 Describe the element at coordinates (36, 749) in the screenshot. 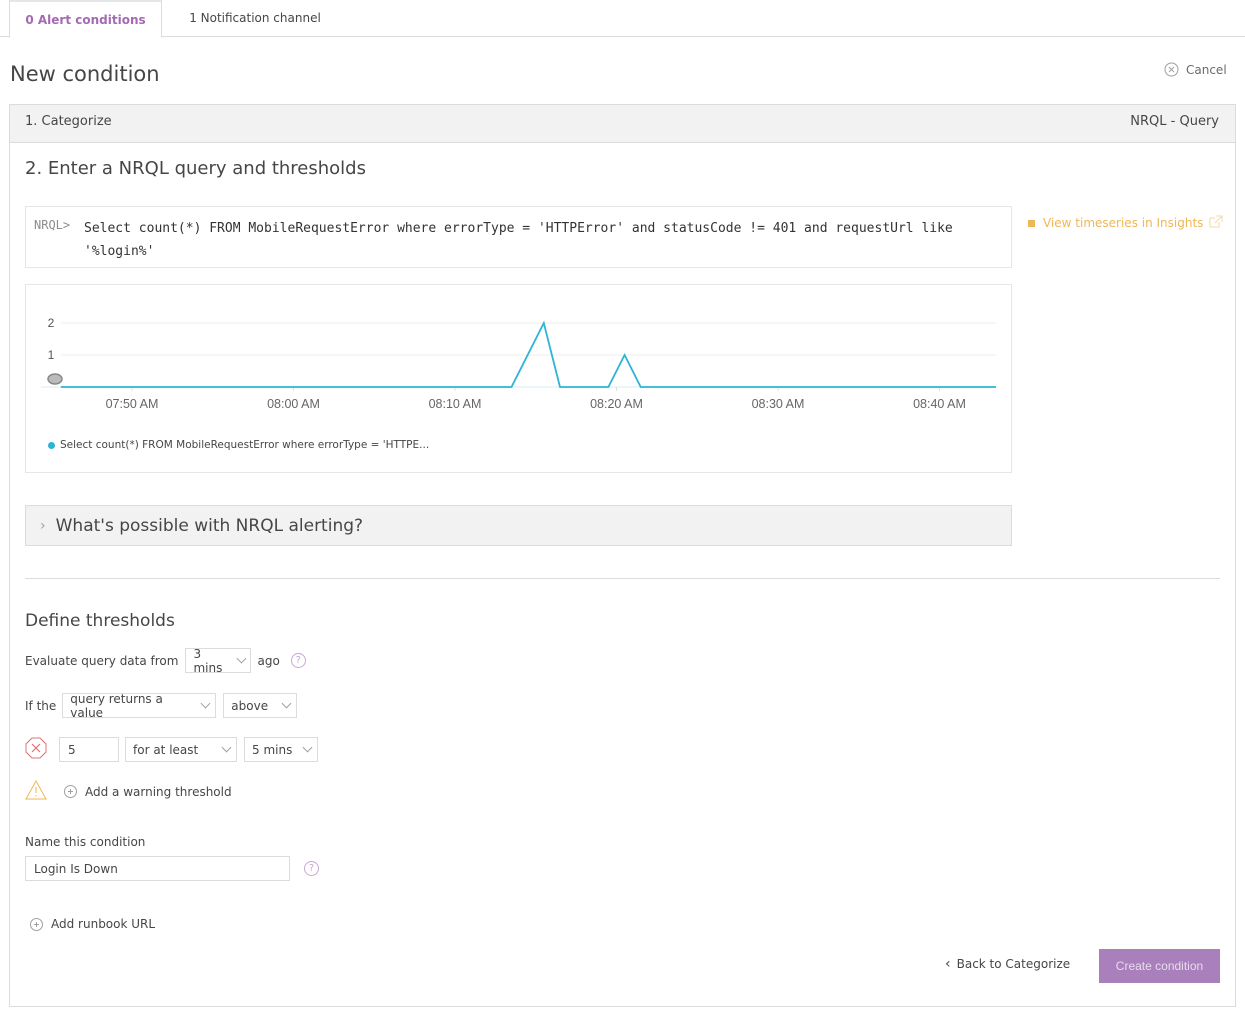

I see `critical-icon` at that location.